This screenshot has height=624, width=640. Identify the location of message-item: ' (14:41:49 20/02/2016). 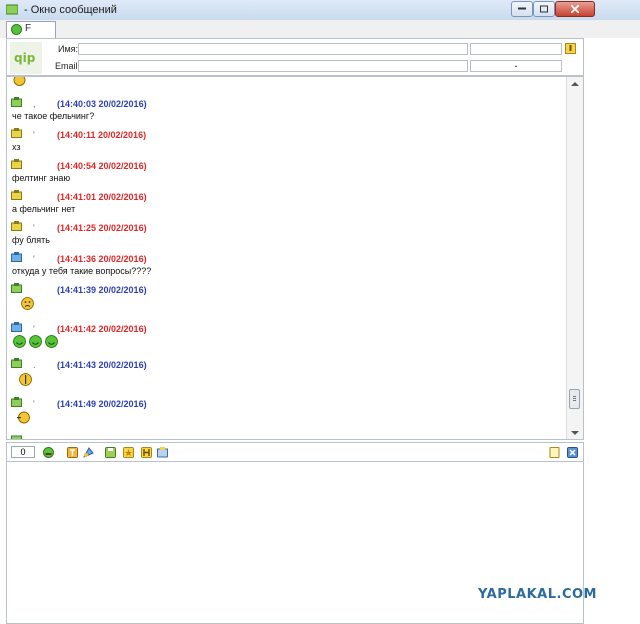
(281, 411).